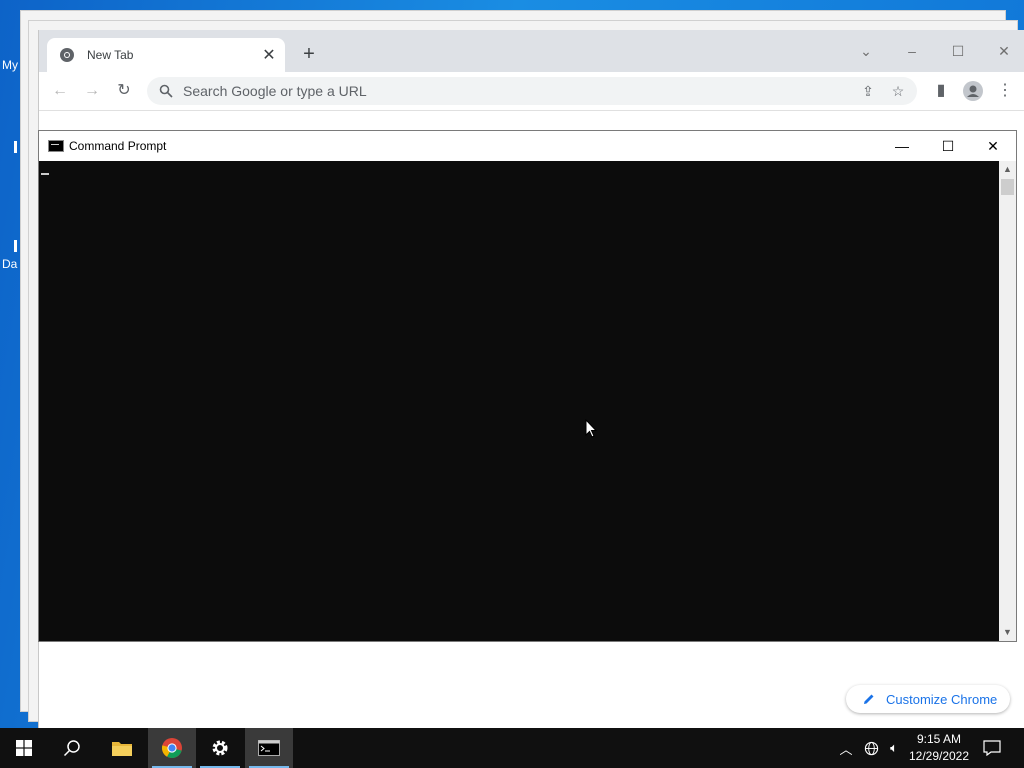 This screenshot has width=1024, height=768. I want to click on clock: 9:15 AM 12/29/2022, so click(939, 748).